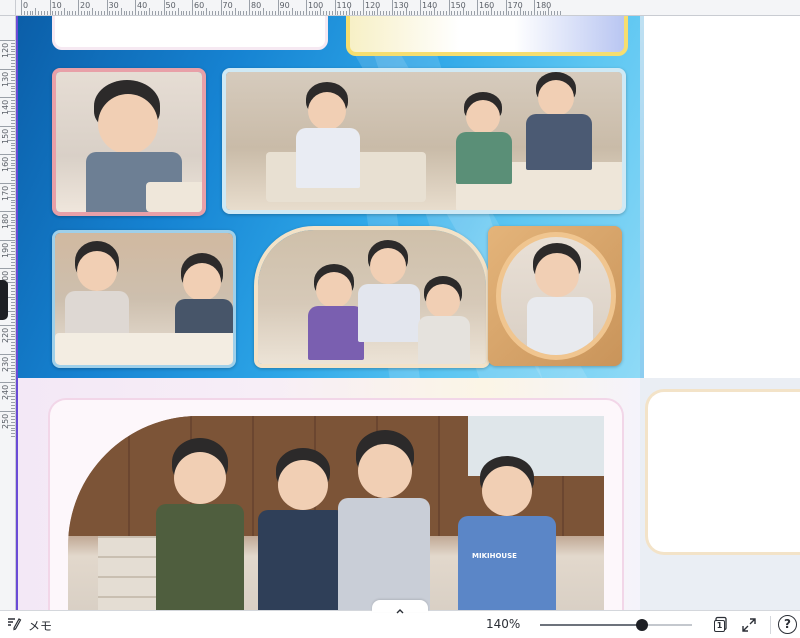 The image size is (800, 638). Describe the element at coordinates (749, 625) in the screenshot. I see `fullscreen-button` at that location.